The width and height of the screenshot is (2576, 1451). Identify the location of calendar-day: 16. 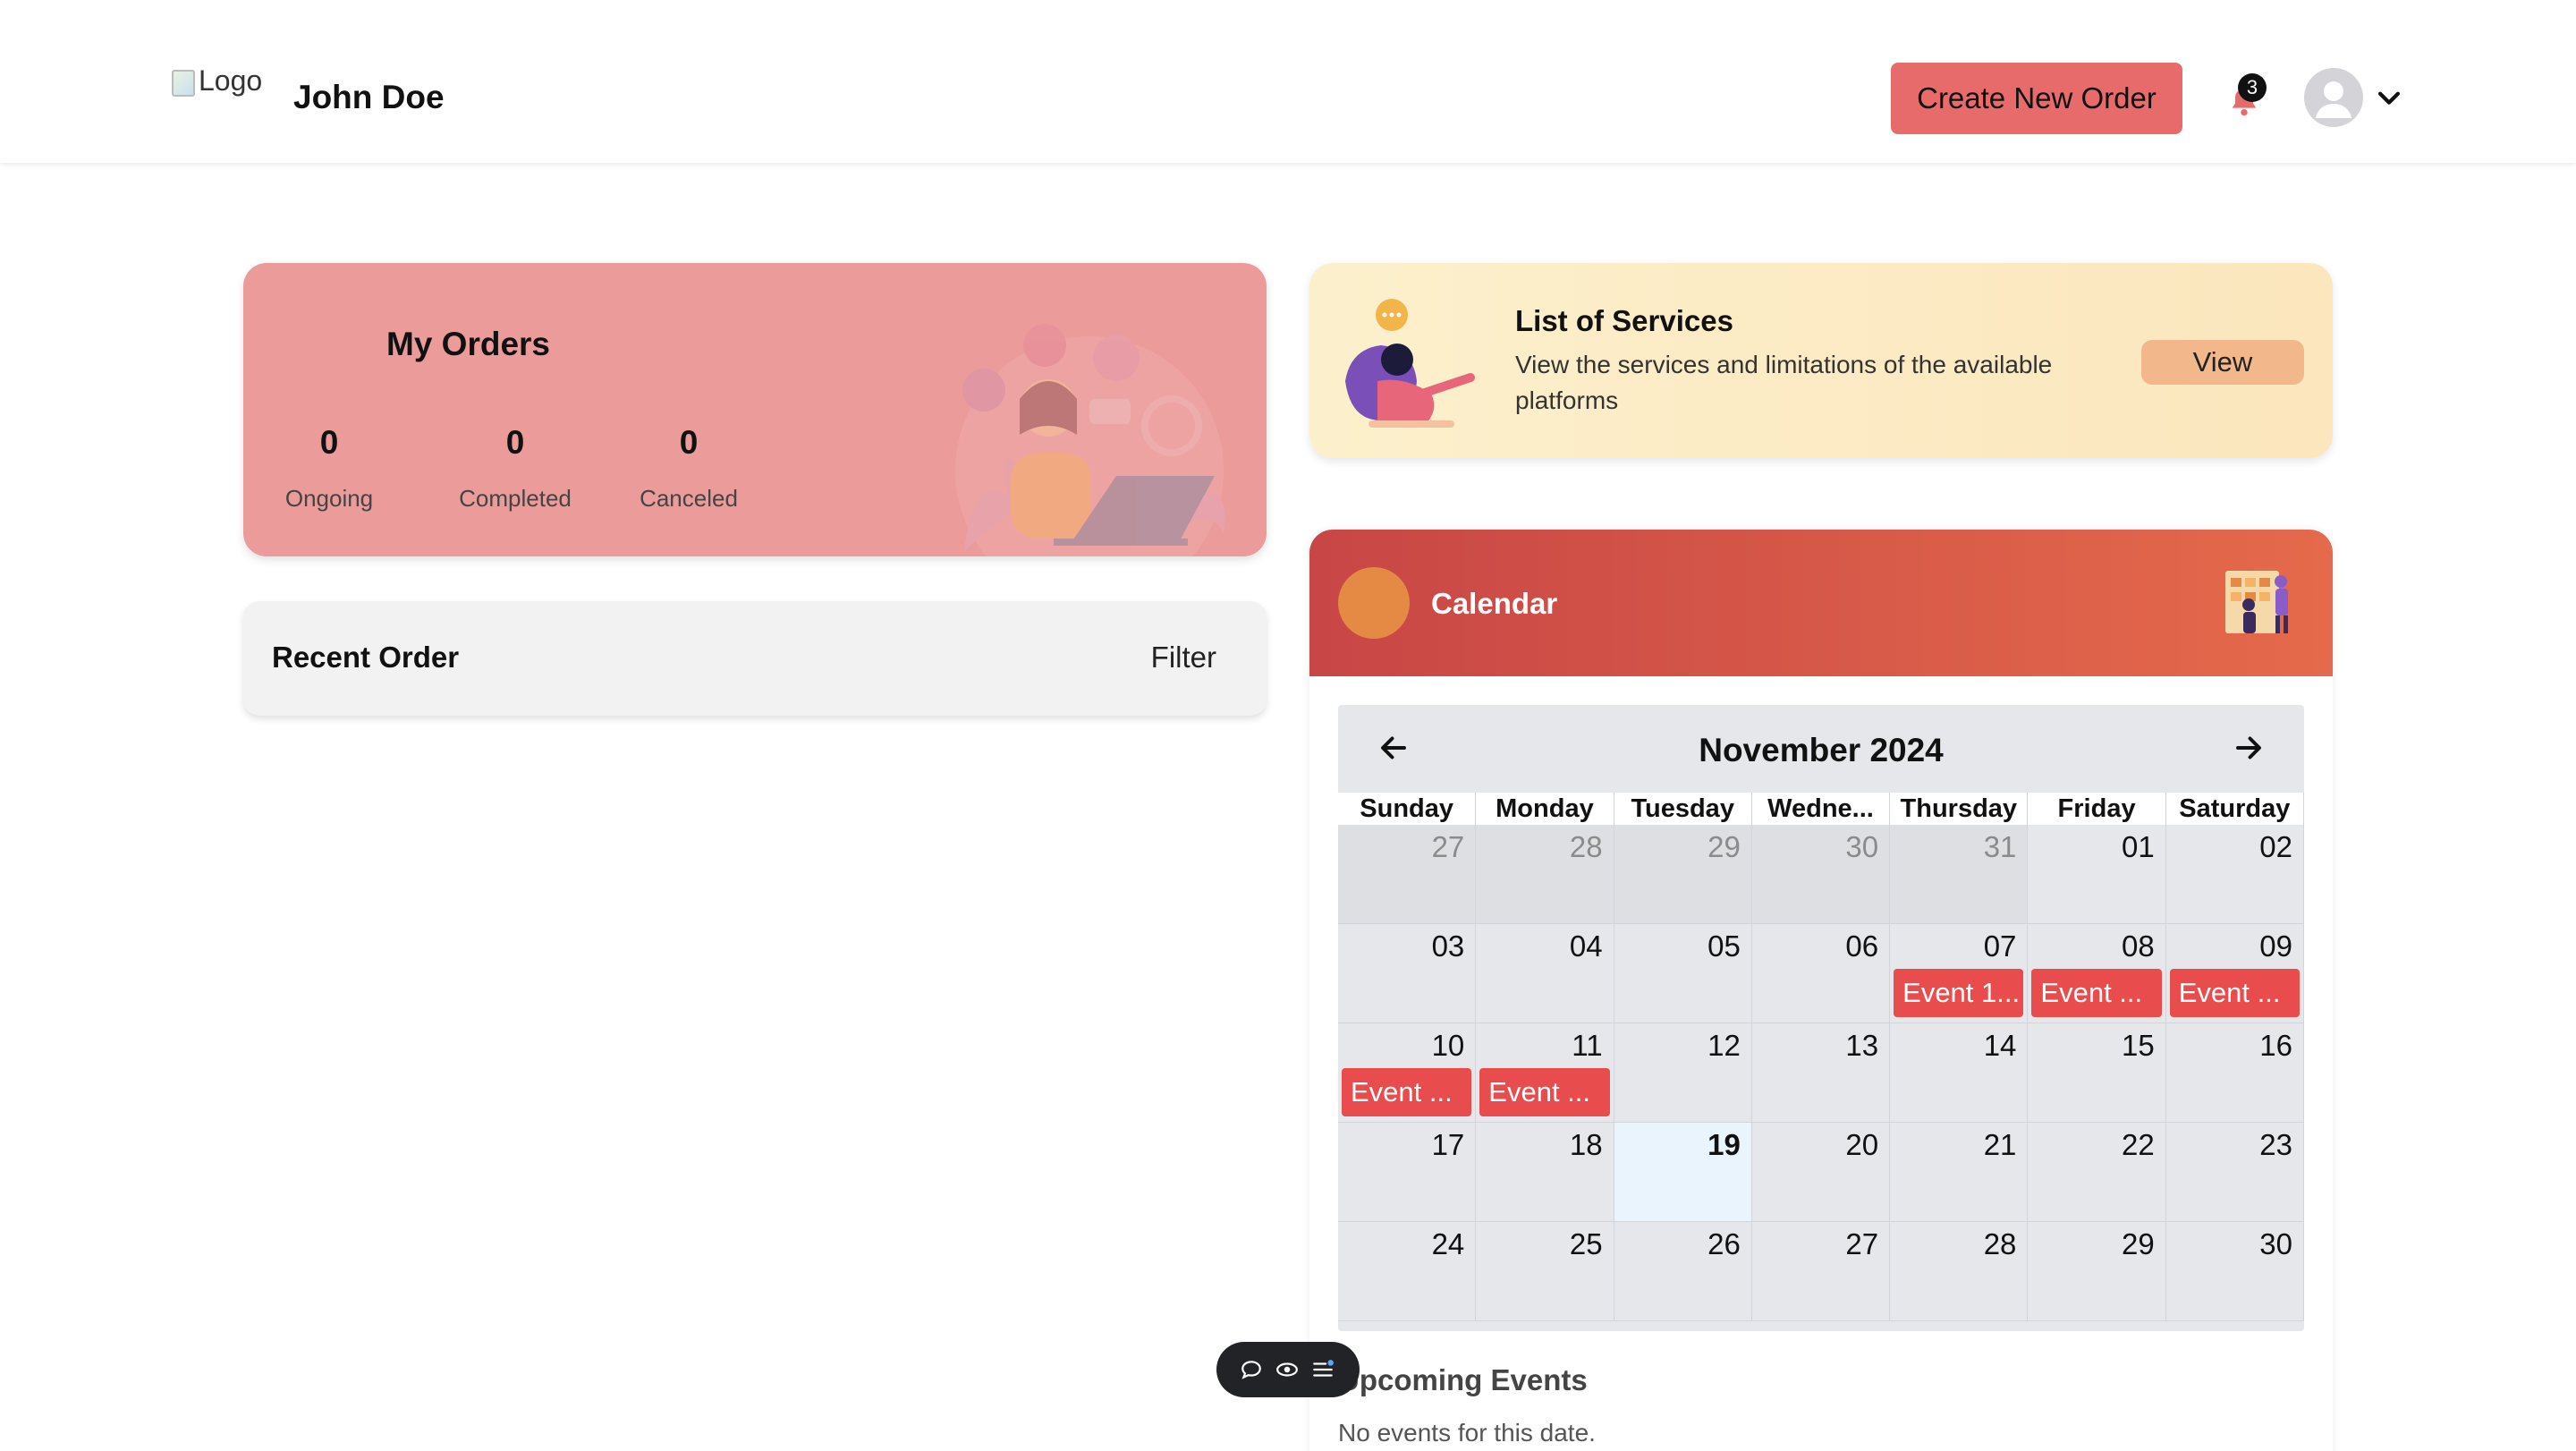
(2234, 1073).